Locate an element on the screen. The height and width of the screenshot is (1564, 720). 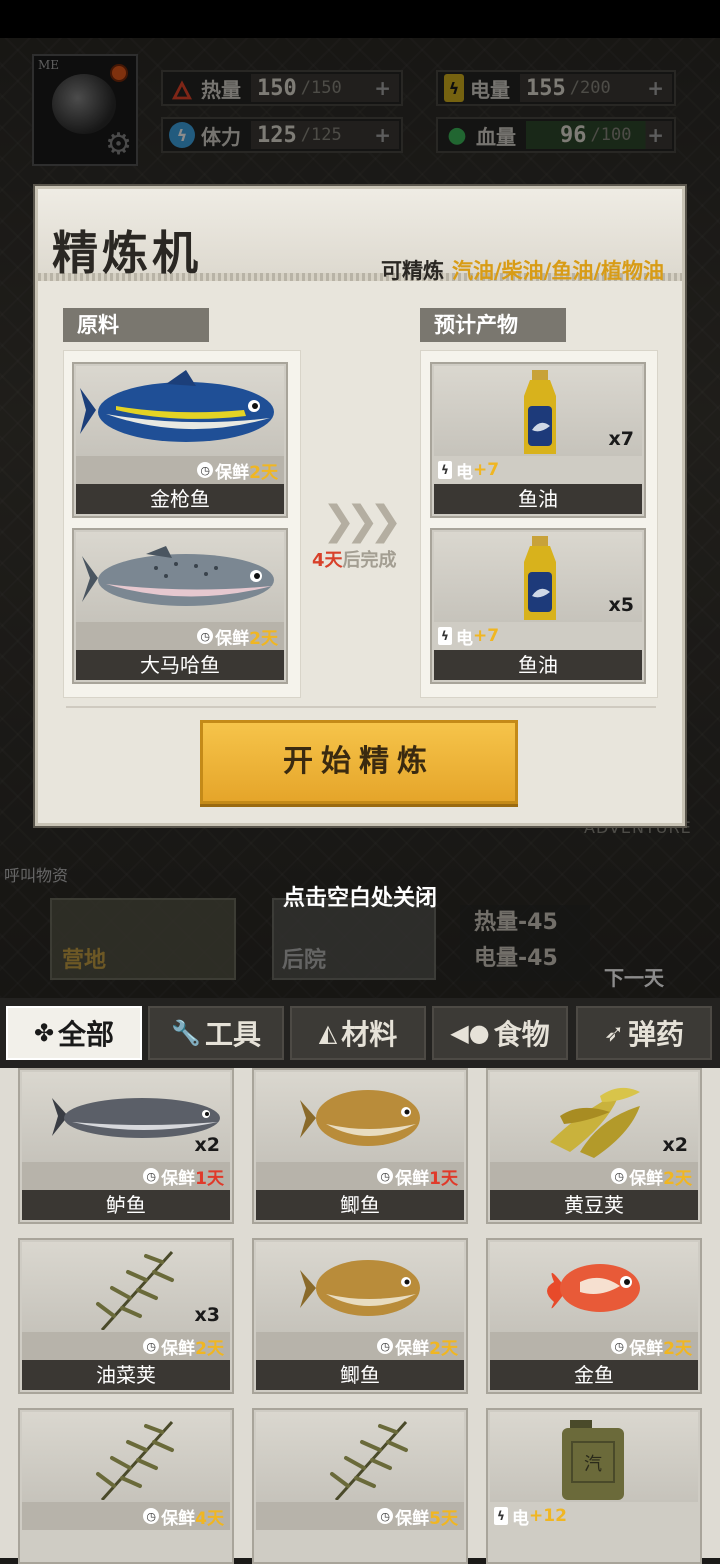
inventory-item: x2 ◷ 保鲜 2天 黄豆荚 is located at coordinates (594, 1146).